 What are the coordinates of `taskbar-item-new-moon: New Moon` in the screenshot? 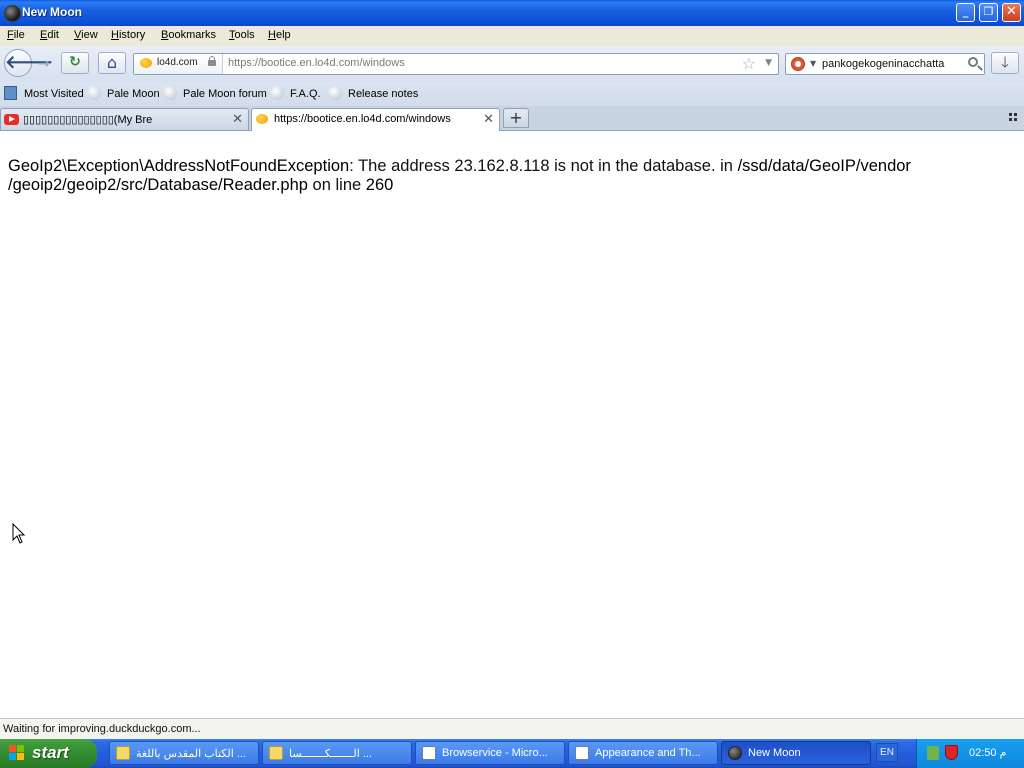 It's located at (796, 753).